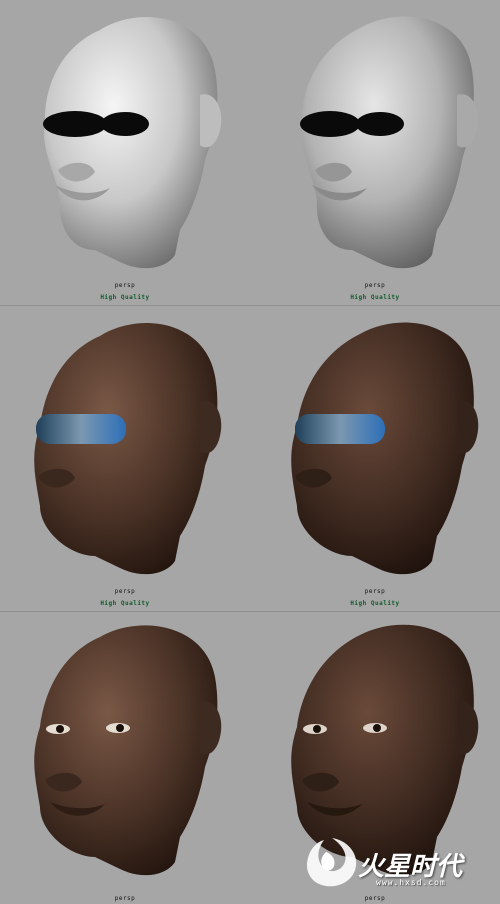  Describe the element at coordinates (411, 882) in the screenshot. I see `watermark-url: www.hxsd.com` at that location.